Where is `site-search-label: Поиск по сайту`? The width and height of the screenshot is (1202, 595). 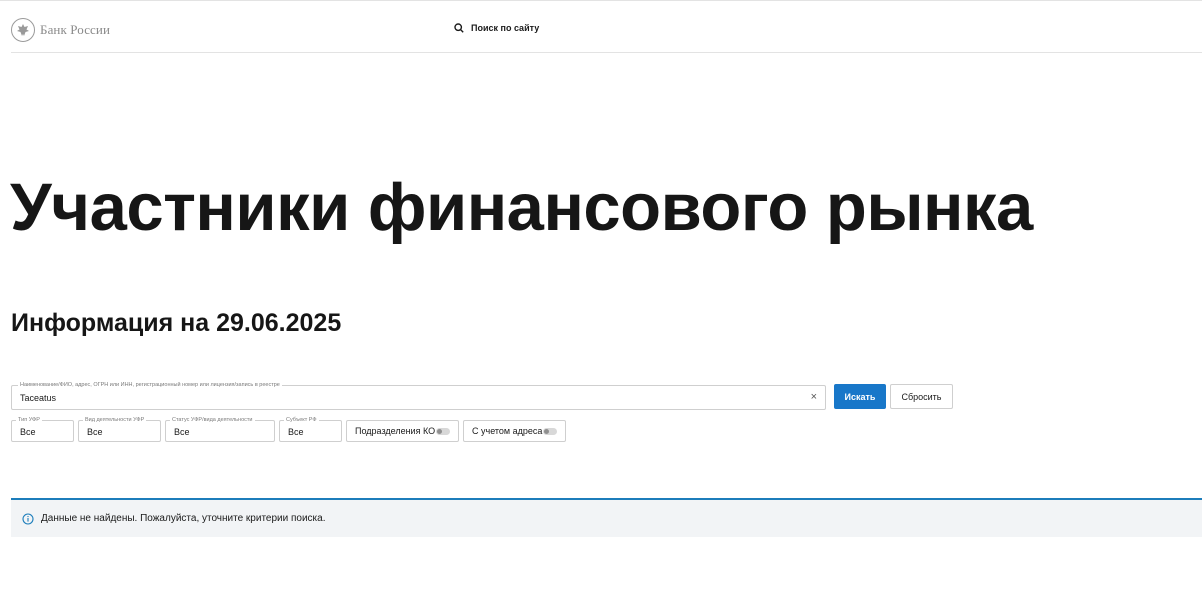
site-search-label: Поиск по сайту is located at coordinates (505, 28).